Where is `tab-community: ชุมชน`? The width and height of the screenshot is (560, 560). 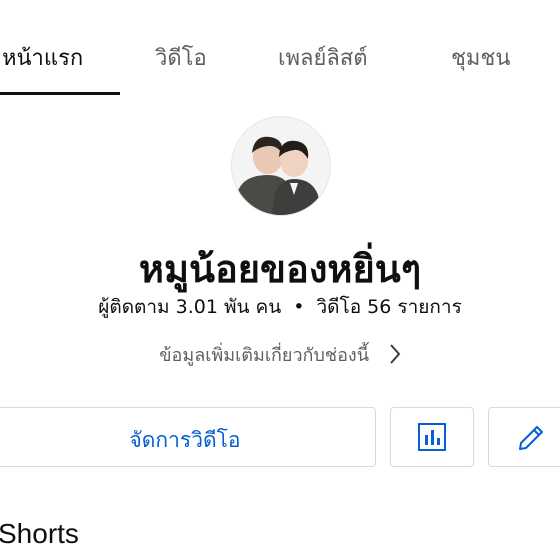 tab-community: ชุมชน is located at coordinates (480, 57).